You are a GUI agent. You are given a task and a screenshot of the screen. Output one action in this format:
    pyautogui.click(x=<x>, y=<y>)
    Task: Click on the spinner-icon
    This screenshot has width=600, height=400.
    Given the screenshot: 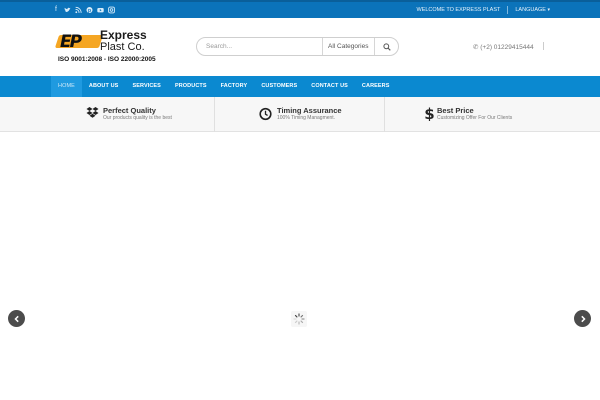 What is the action you would take?
    pyautogui.click(x=299, y=319)
    